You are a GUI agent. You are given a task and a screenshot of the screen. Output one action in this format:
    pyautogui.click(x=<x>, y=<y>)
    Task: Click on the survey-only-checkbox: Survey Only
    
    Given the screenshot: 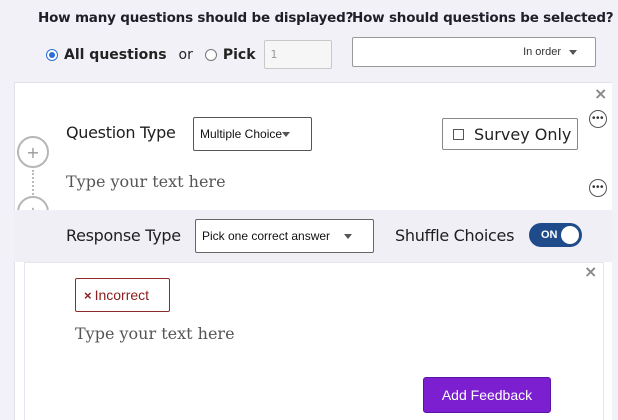 What is the action you would take?
    pyautogui.click(x=510, y=134)
    